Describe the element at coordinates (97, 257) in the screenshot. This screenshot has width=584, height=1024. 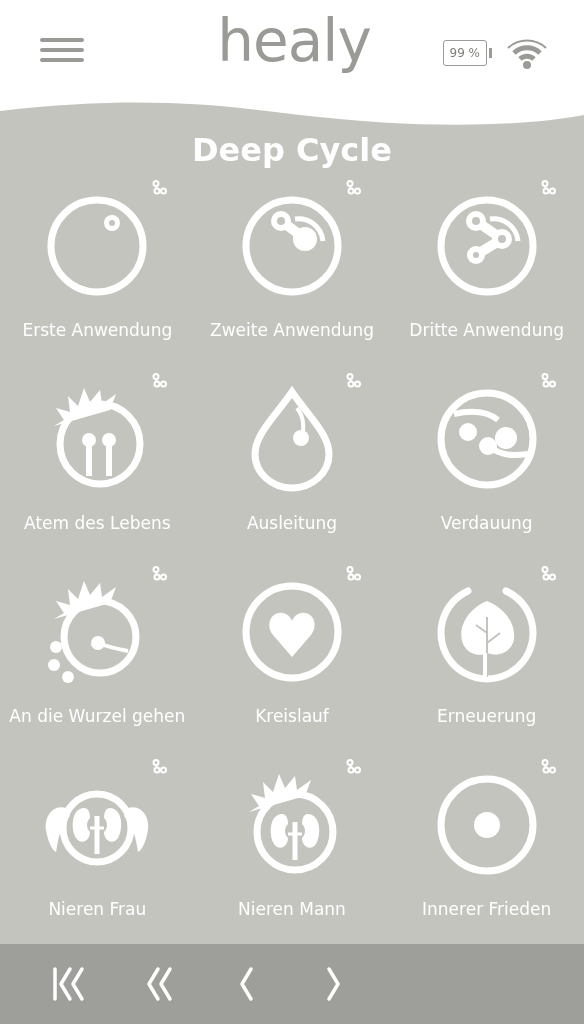
I see `program-tile: Erste Anwendung` at that location.